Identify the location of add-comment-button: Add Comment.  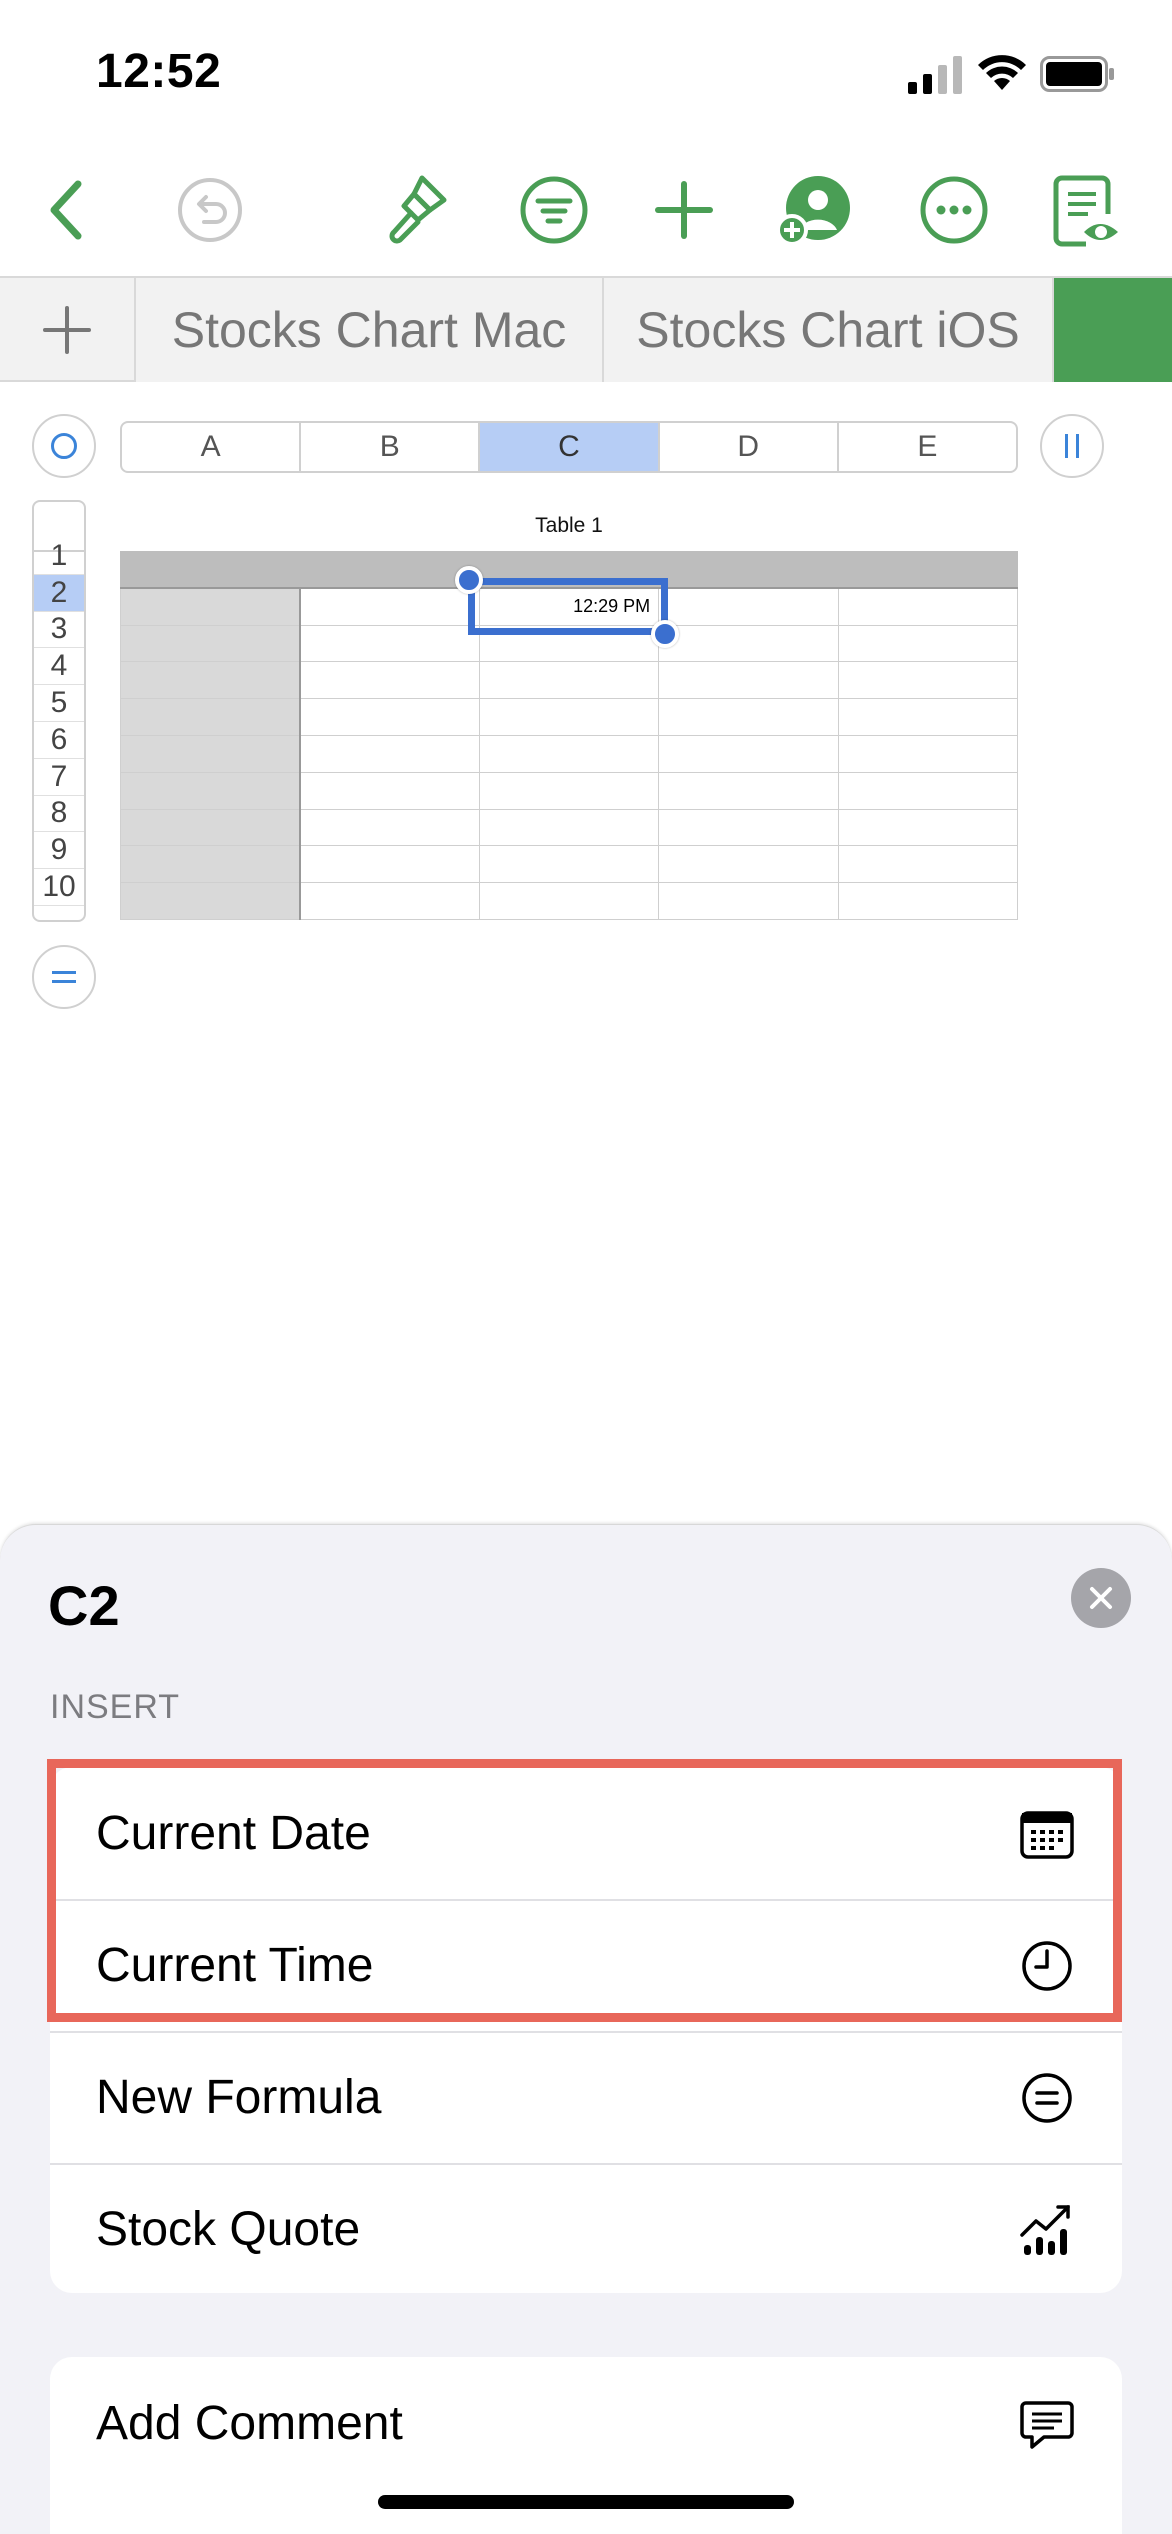
(586, 2423).